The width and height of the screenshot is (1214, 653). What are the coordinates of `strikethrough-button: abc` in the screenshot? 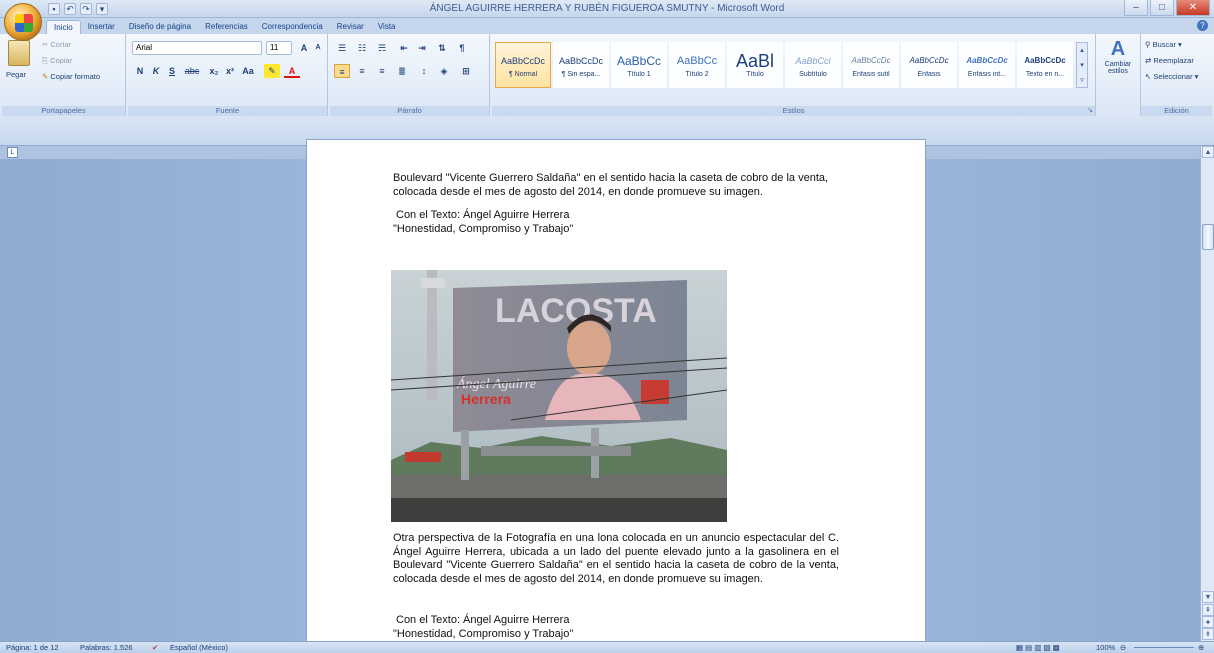 It's located at (192, 71).